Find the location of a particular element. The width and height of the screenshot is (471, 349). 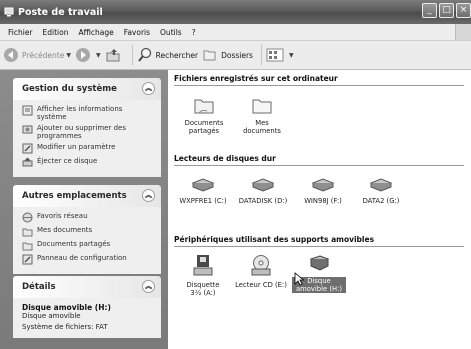

drive-d: DATADISK (D:) is located at coordinates (263, 191).